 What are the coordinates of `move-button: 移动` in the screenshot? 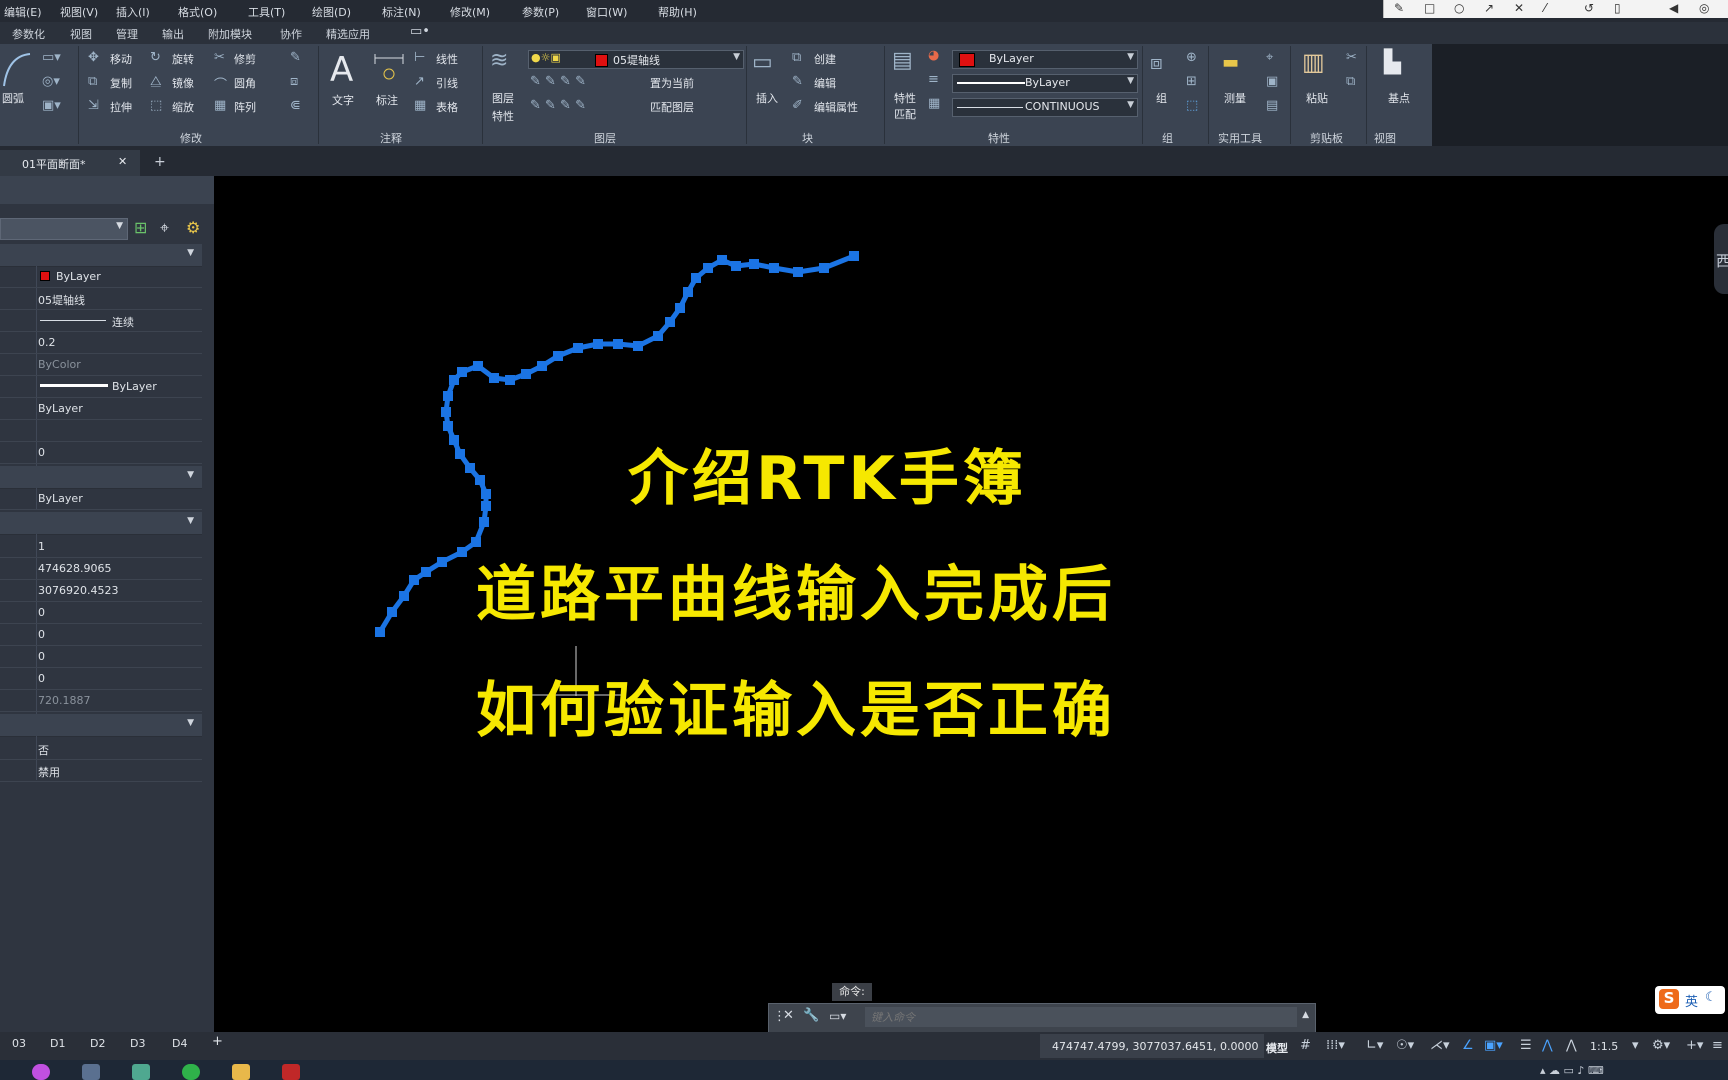 It's located at (121, 59).